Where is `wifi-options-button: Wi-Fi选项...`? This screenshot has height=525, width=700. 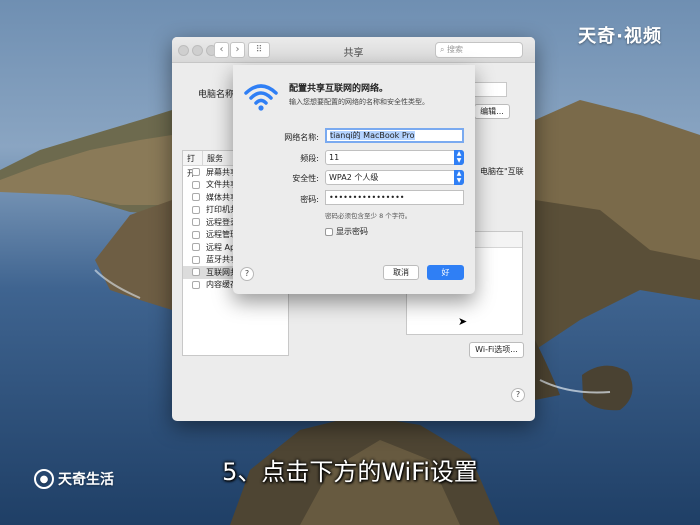 wifi-options-button: Wi-Fi选项... is located at coordinates (496, 350).